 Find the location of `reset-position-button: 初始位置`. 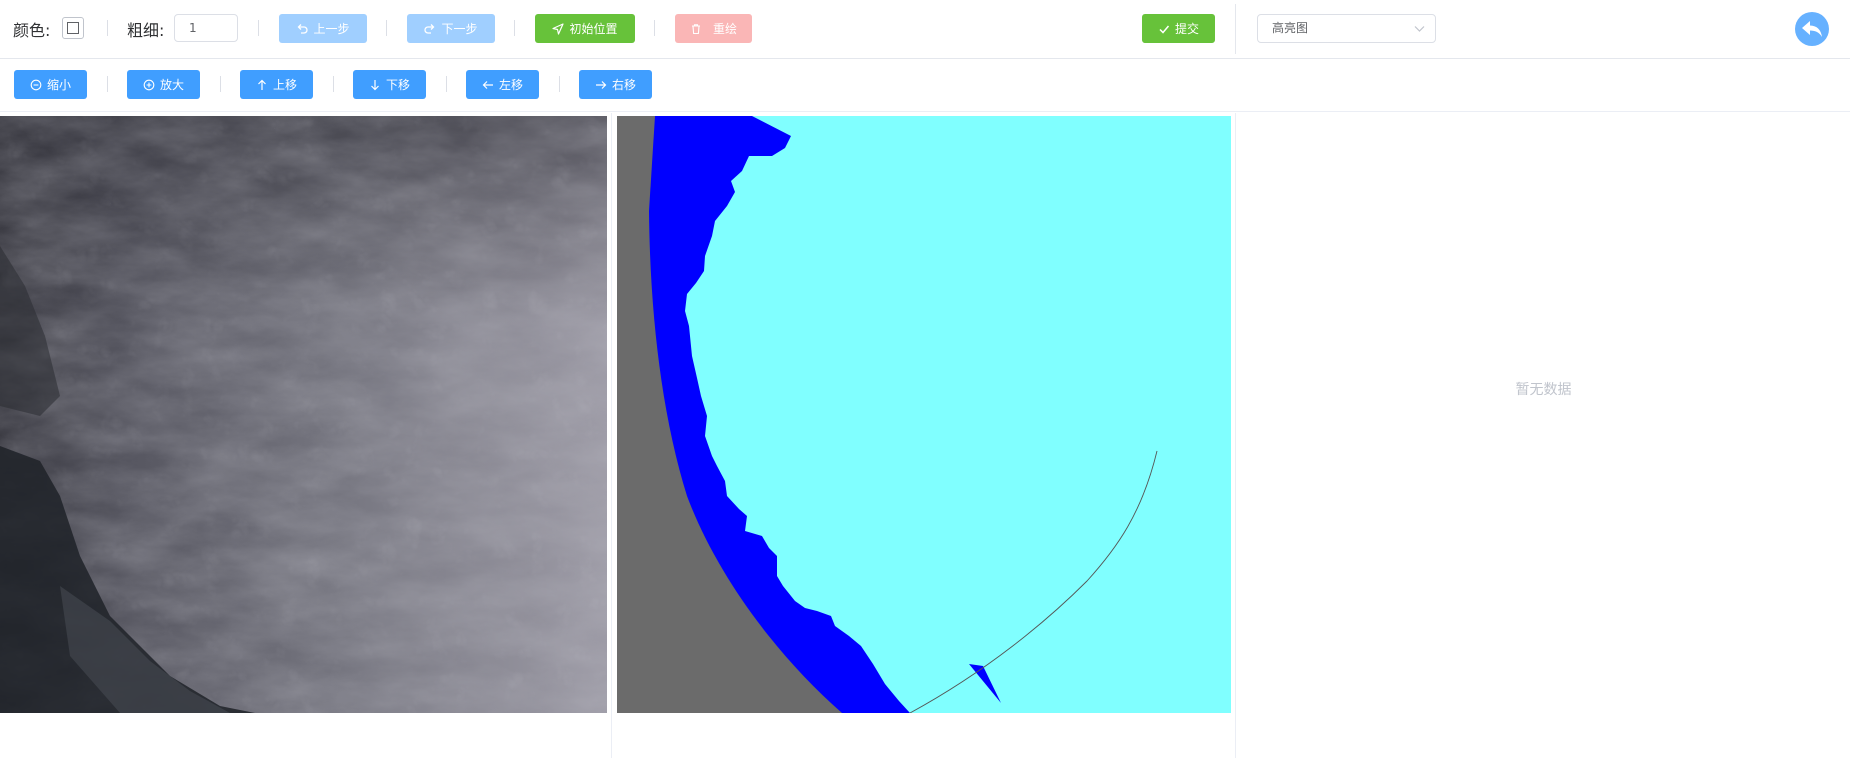

reset-position-button: 初始位置 is located at coordinates (585, 28).